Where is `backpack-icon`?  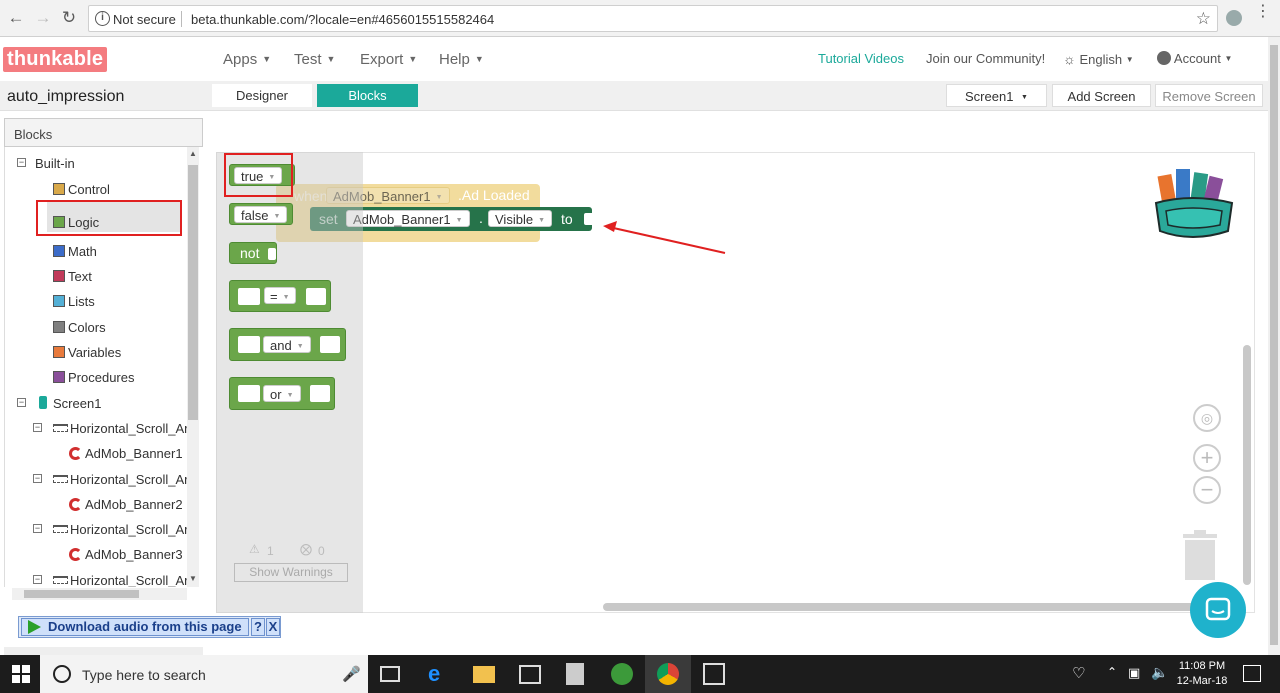
backpack-icon is located at coordinates (1194, 204).